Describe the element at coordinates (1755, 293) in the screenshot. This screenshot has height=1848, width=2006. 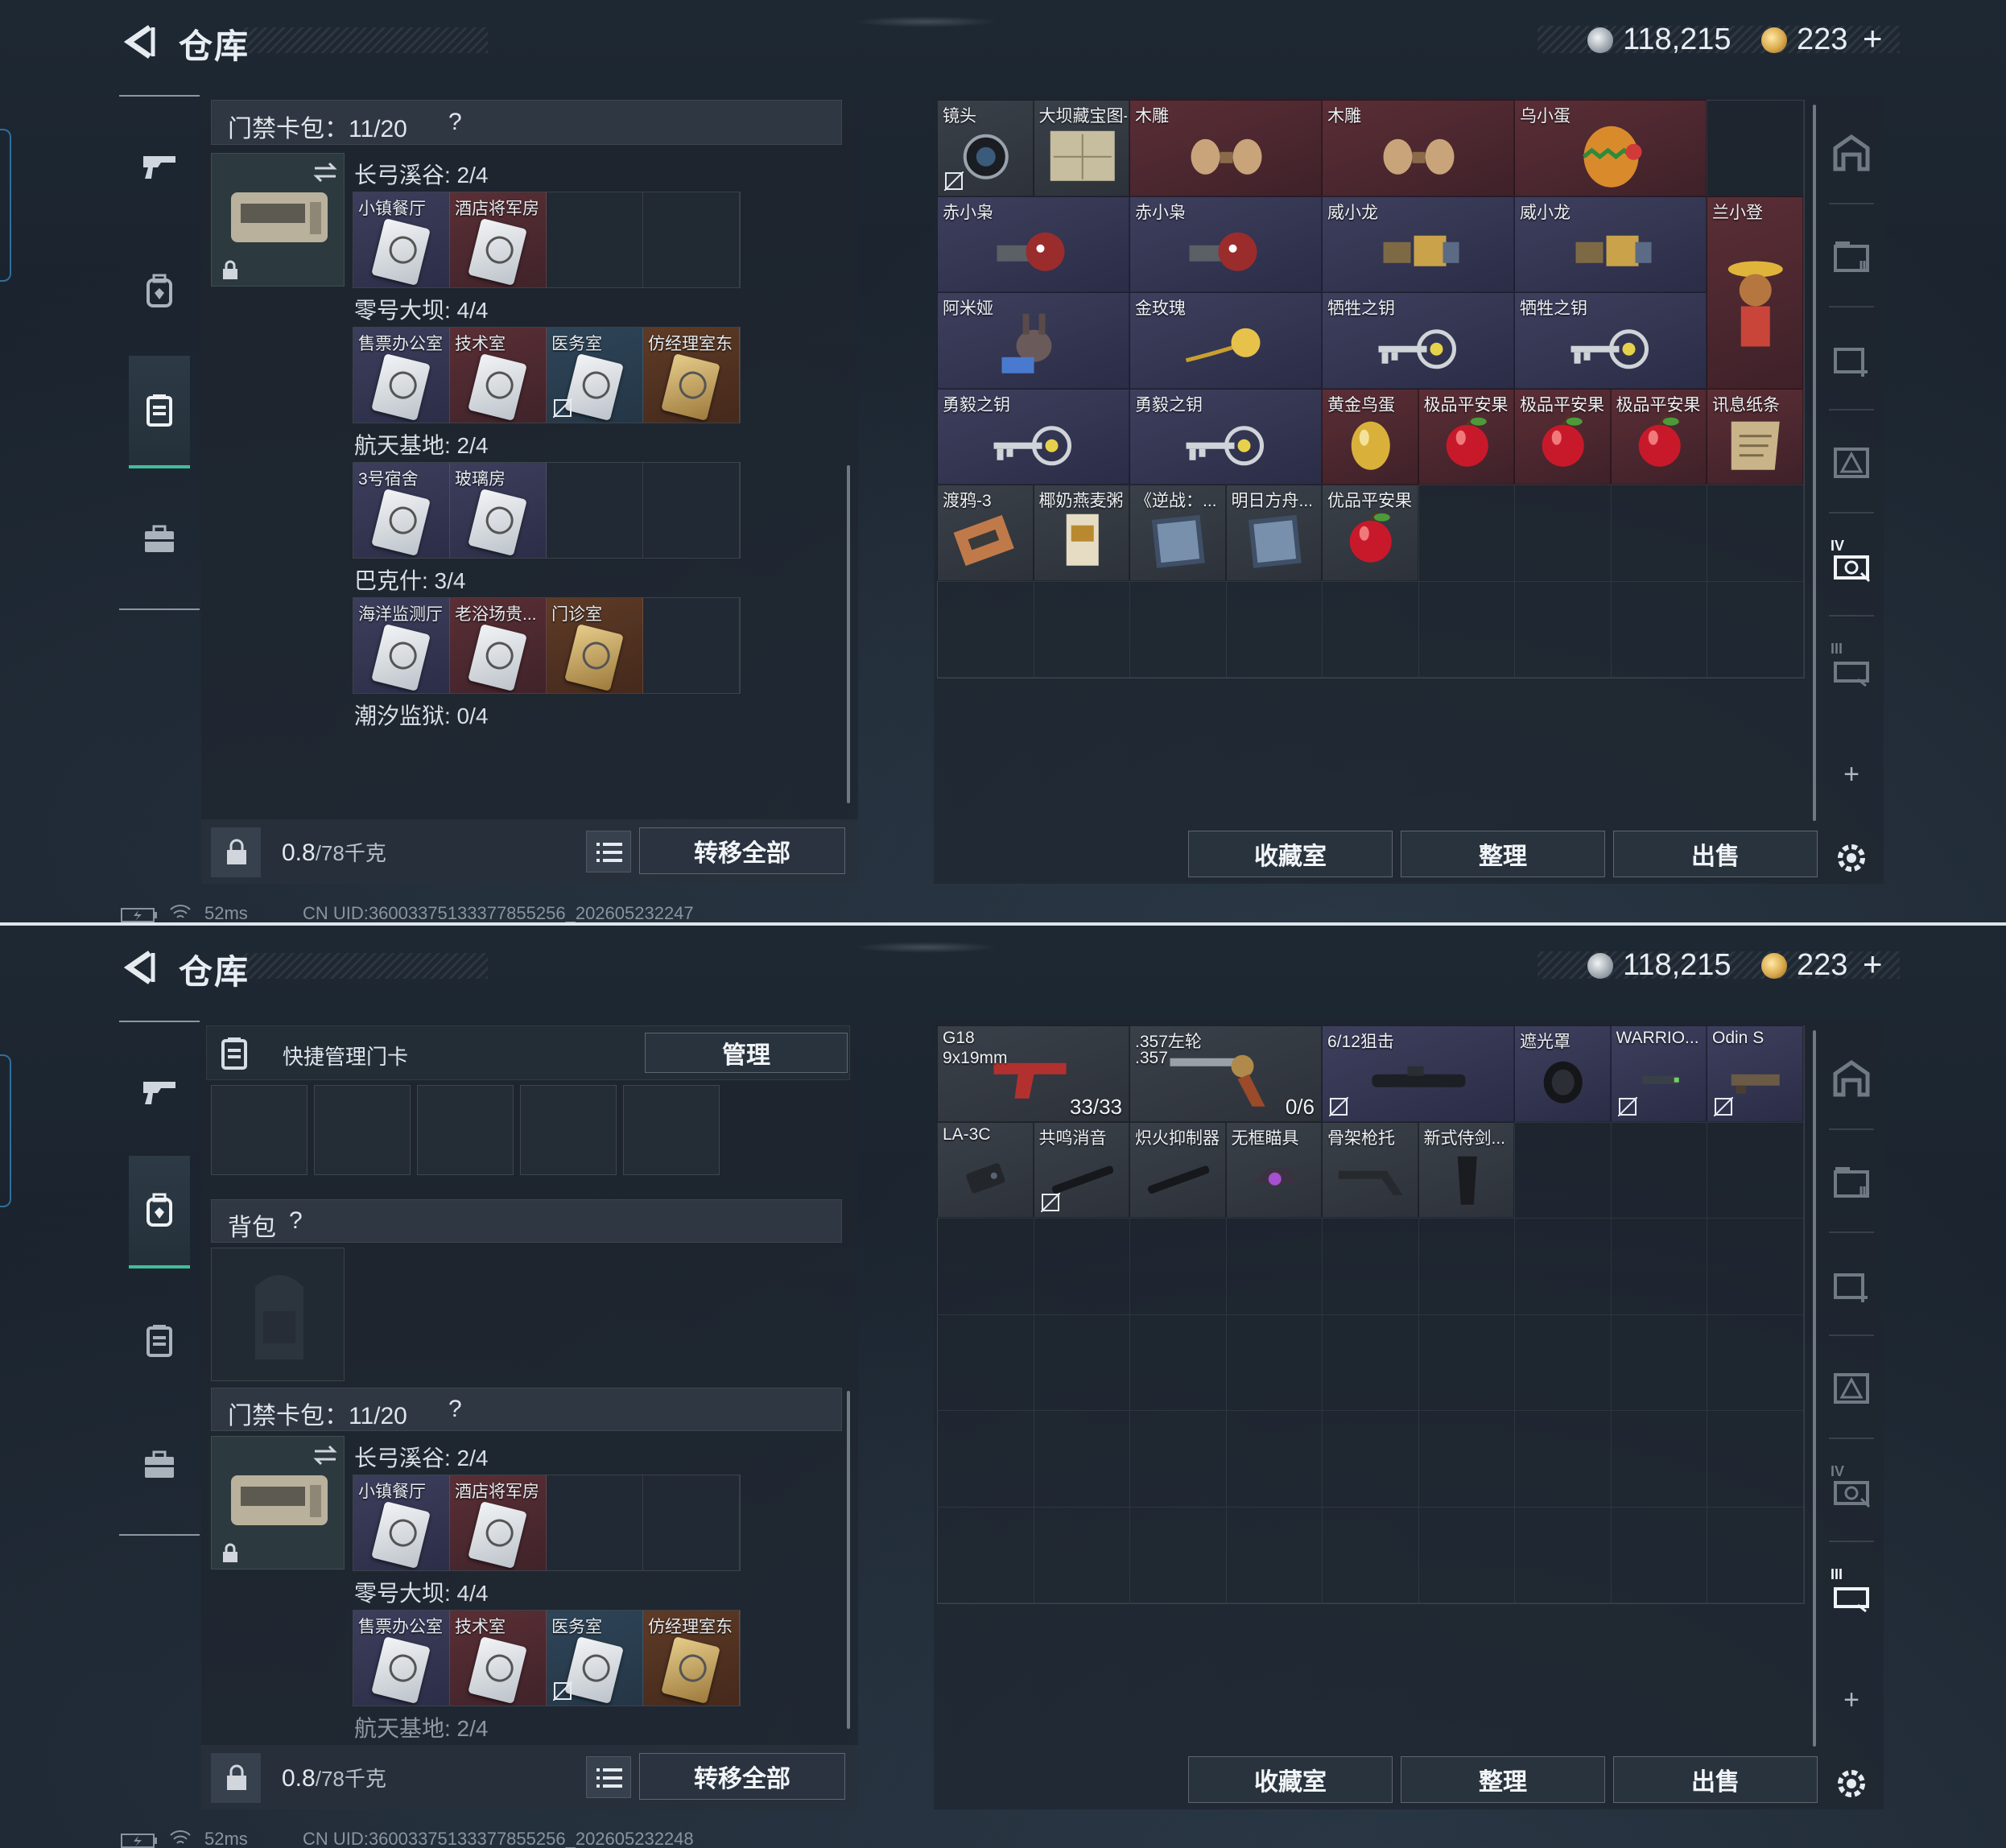
I see `storage-item: 兰小登` at that location.